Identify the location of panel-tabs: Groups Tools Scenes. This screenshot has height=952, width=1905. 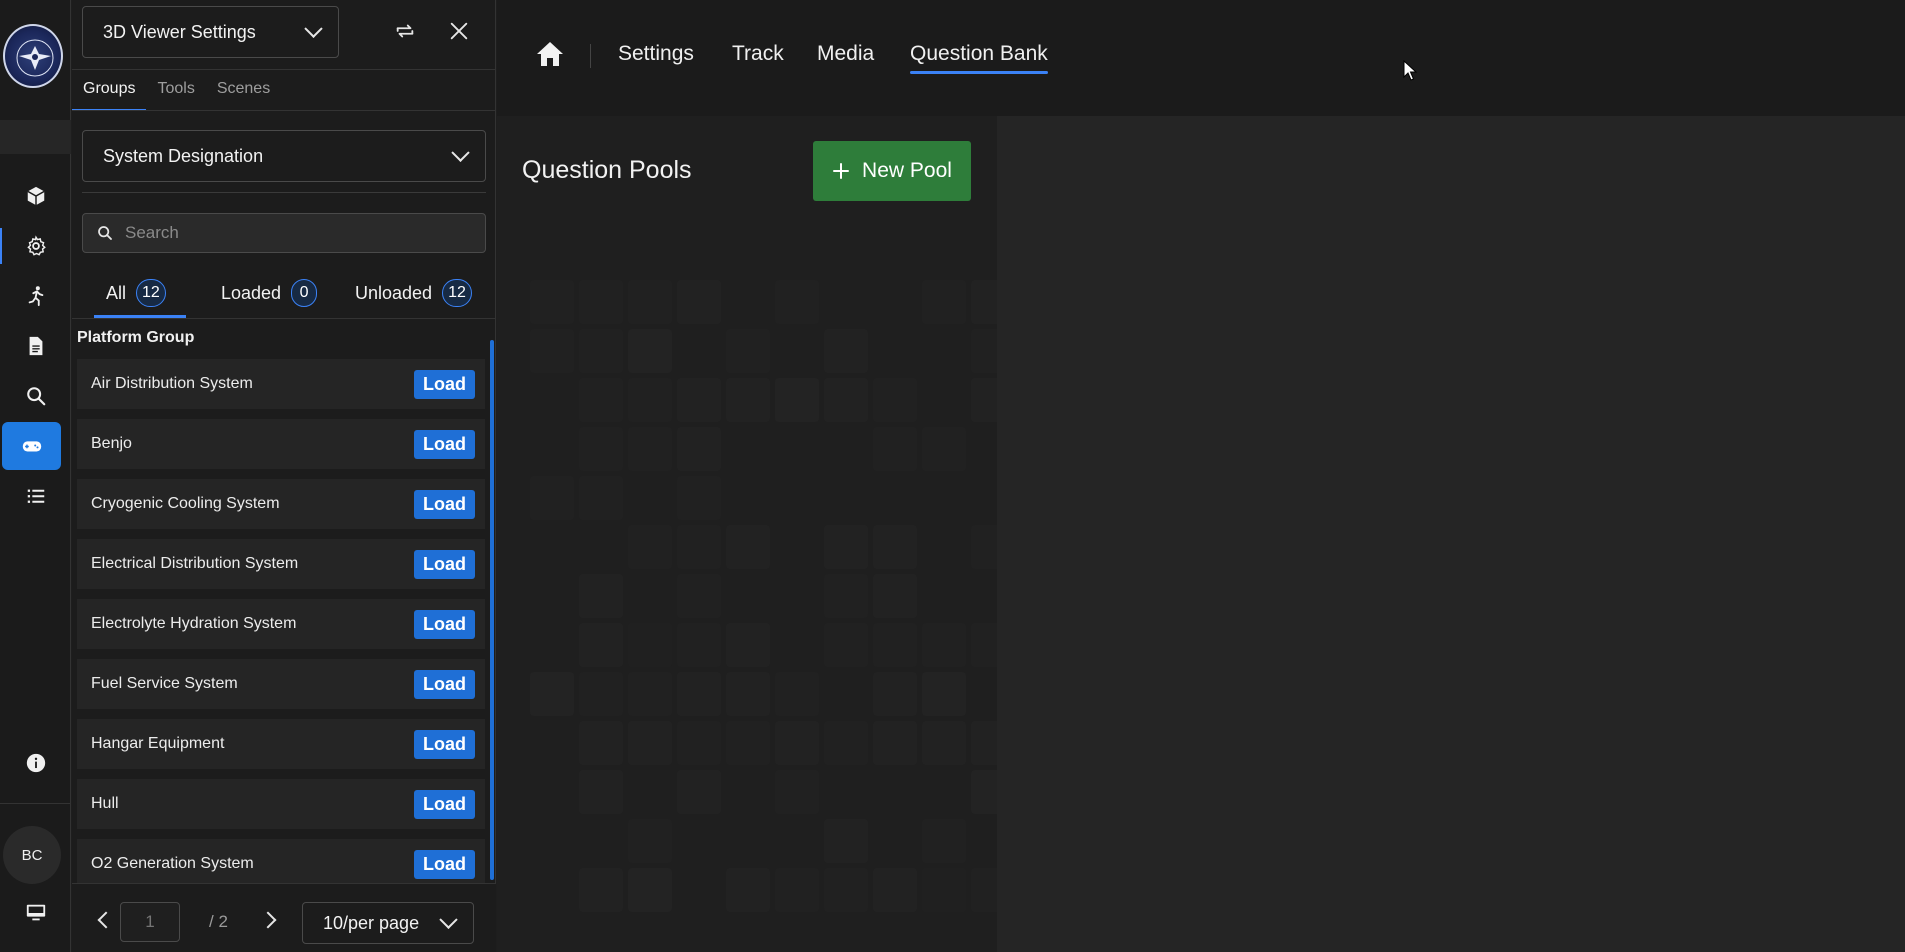
(176, 90).